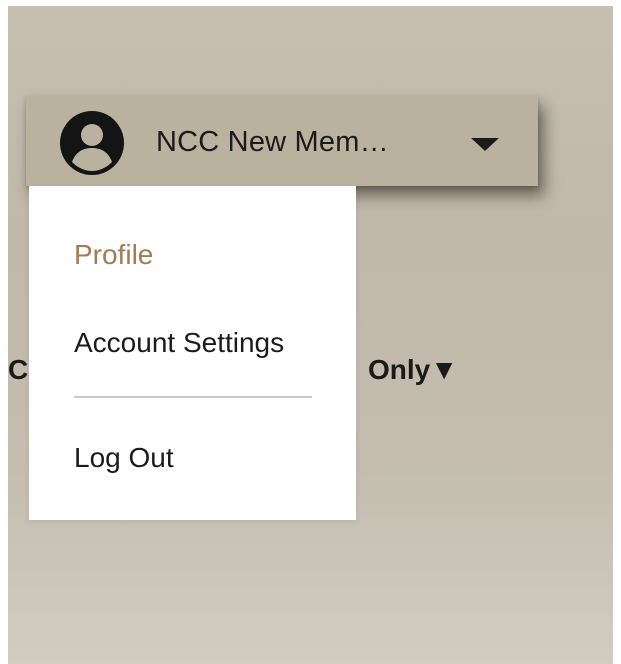 The width and height of the screenshot is (621, 664). What do you see at coordinates (485, 144) in the screenshot?
I see `caret-down-icon` at bounding box center [485, 144].